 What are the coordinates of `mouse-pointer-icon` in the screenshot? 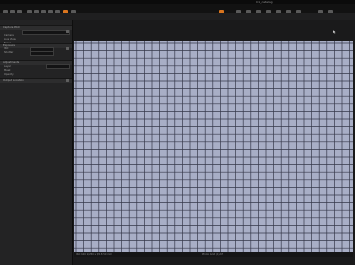 It's located at (335, 32).